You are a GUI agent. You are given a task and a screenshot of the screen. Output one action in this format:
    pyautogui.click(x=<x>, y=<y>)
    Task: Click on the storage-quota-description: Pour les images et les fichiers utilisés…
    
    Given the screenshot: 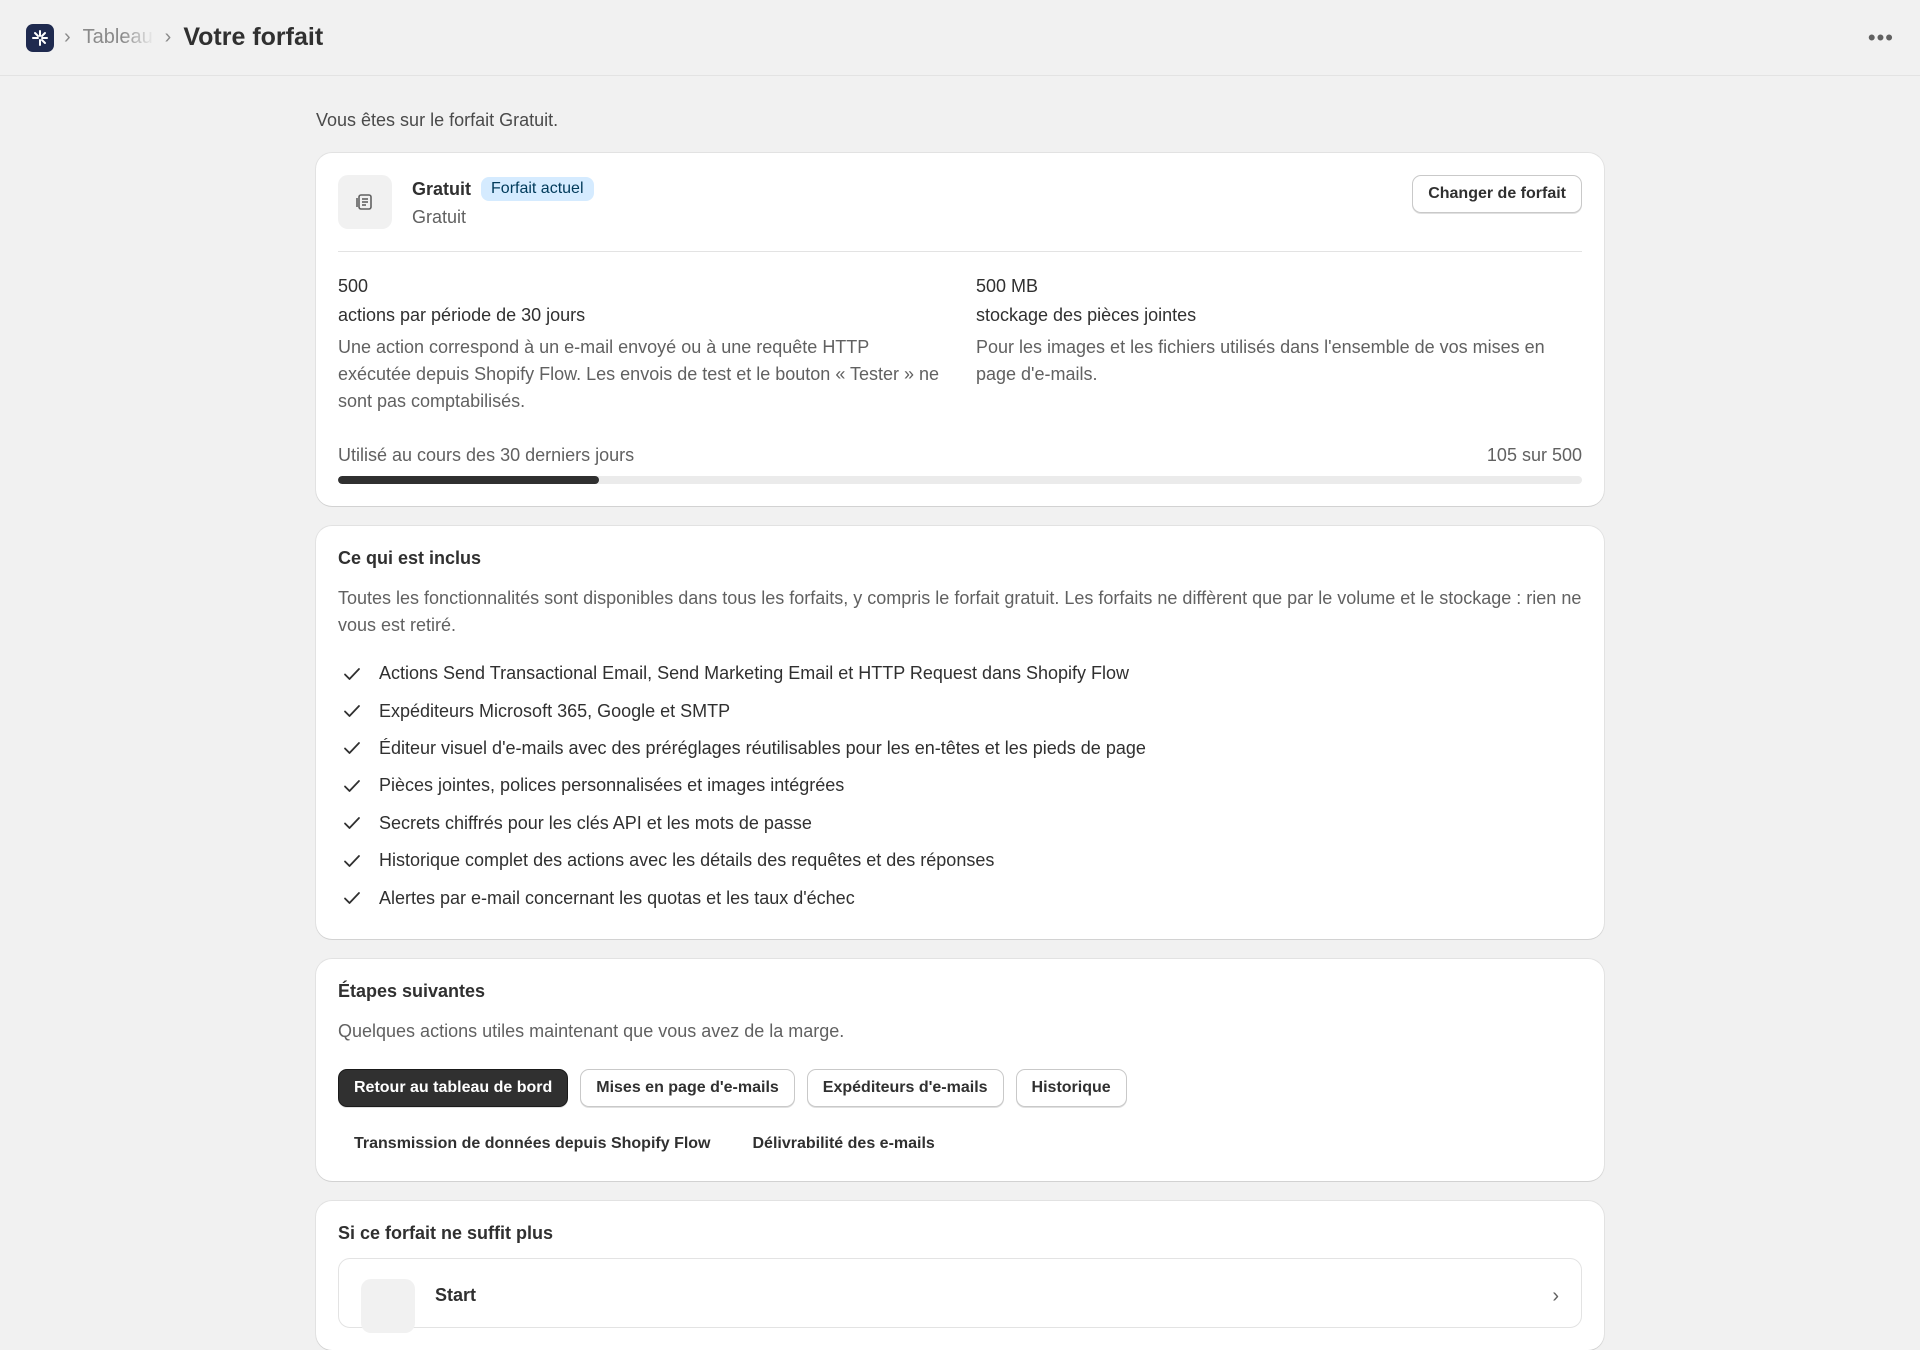 What is the action you would take?
    pyautogui.click(x=1260, y=360)
    